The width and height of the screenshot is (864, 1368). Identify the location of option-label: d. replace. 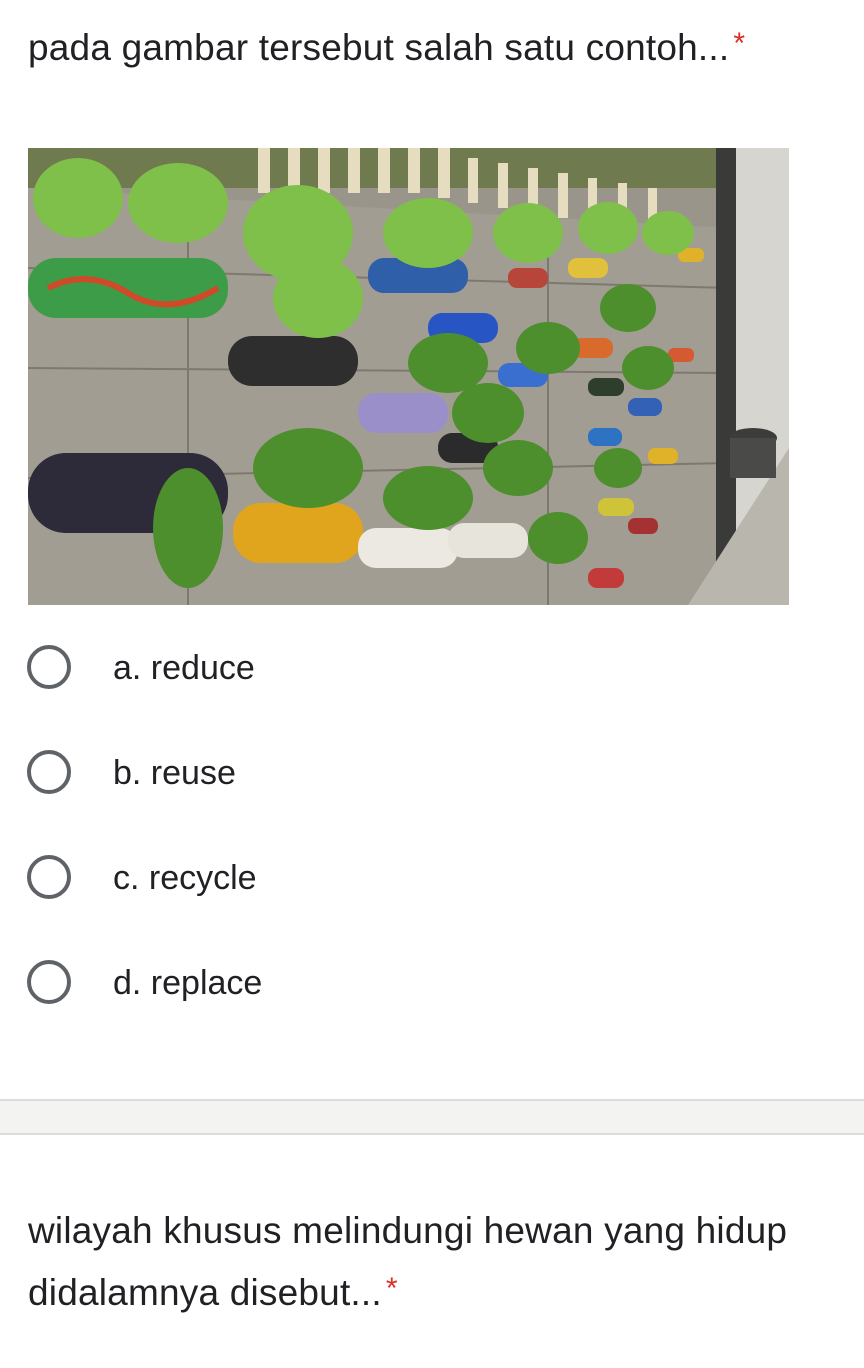
(188, 983).